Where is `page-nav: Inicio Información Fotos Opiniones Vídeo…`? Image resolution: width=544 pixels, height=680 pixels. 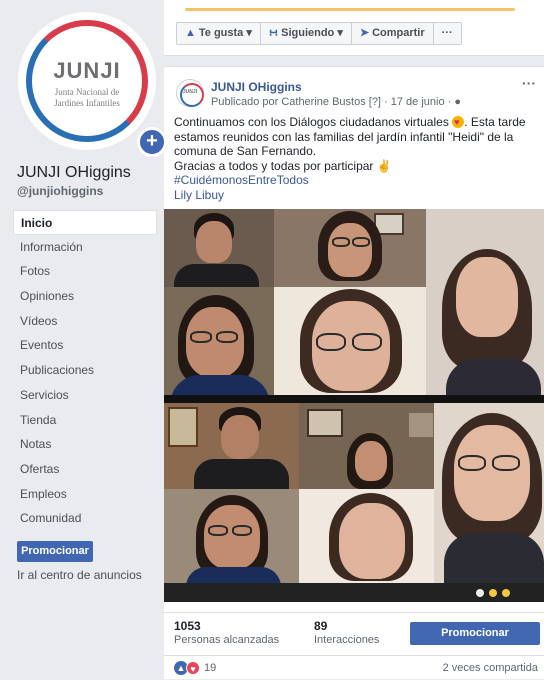 page-nav: Inicio Información Fotos Opiniones Vídeo… is located at coordinates (85, 370).